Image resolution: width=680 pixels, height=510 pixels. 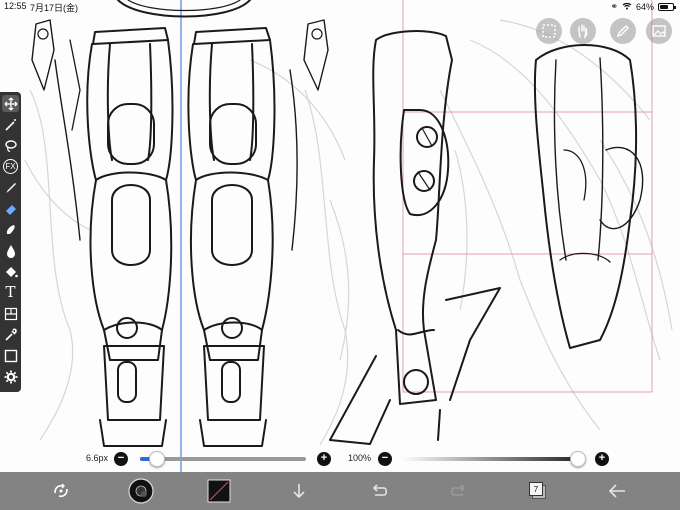 I want to click on fill-icon, so click(x=11, y=271).